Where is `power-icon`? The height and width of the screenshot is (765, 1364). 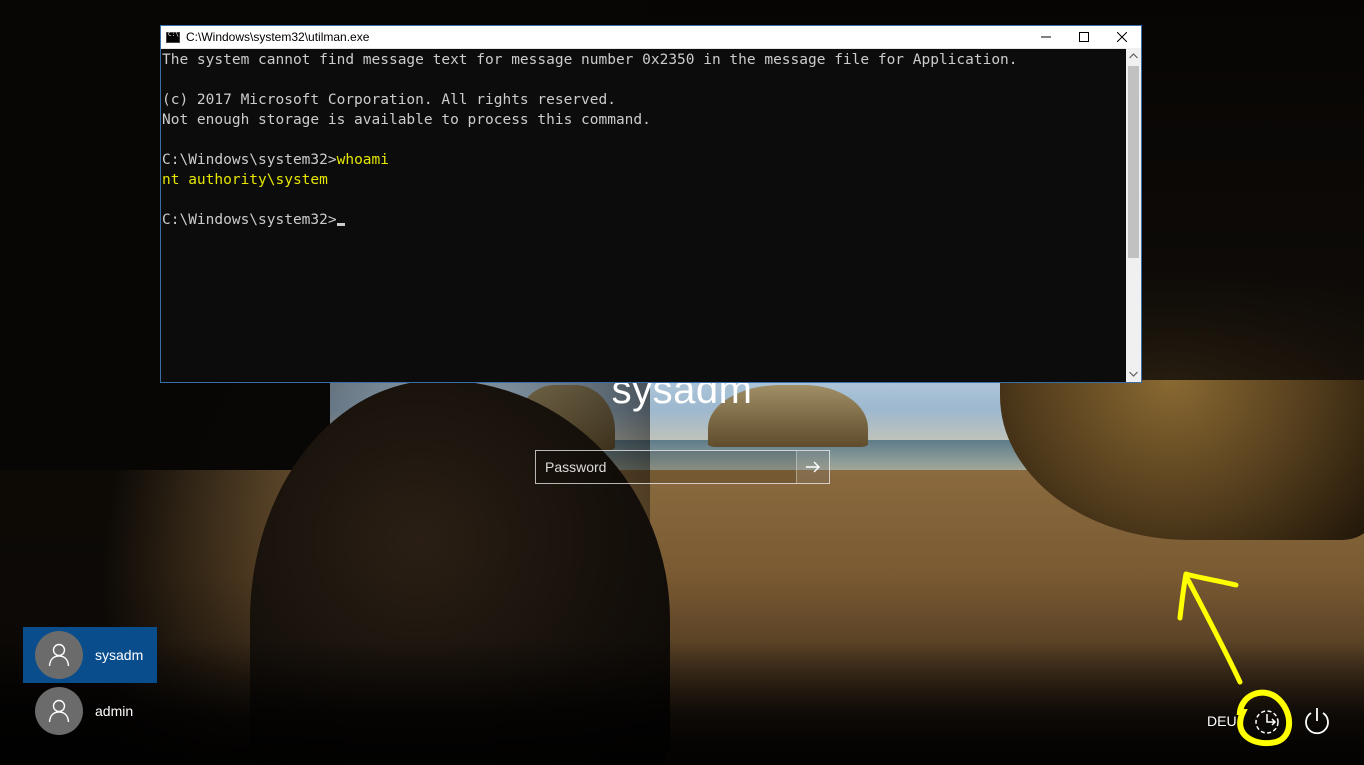
power-icon is located at coordinates (1317, 721).